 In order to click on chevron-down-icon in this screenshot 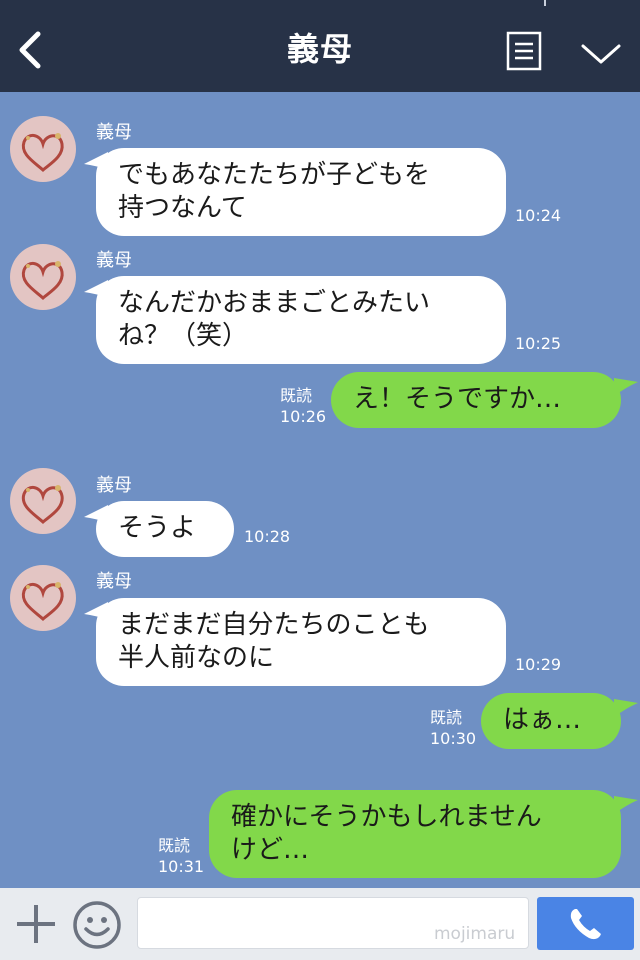, I will do `click(601, 53)`.